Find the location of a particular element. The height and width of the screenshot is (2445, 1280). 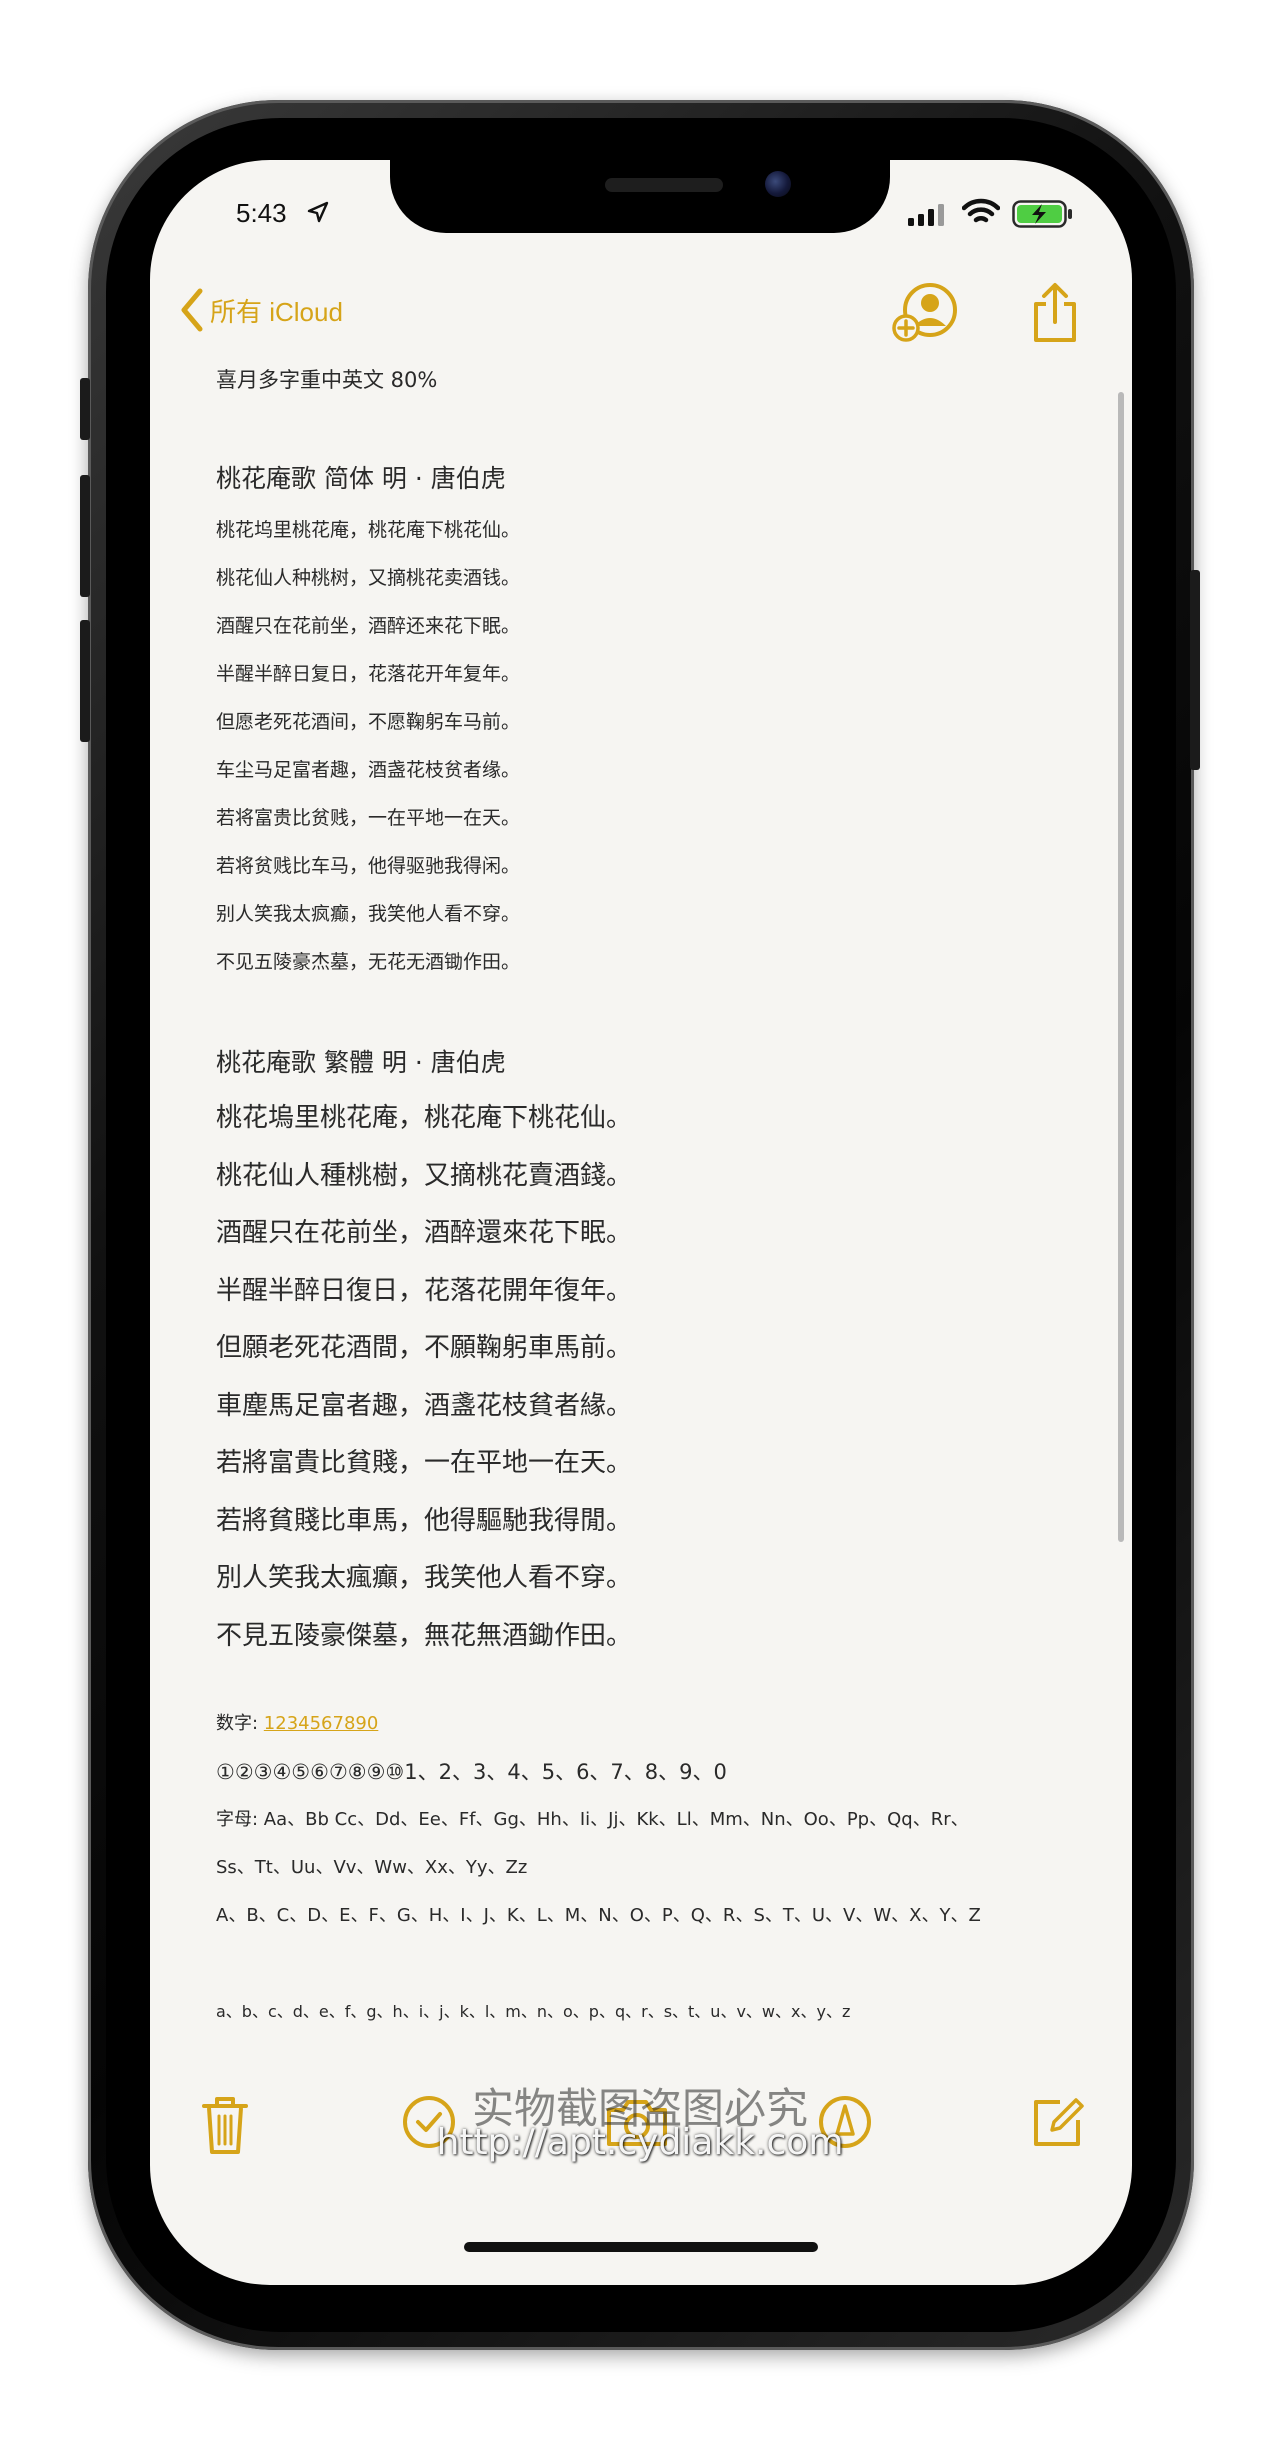

silent-switch is located at coordinates (85, 409).